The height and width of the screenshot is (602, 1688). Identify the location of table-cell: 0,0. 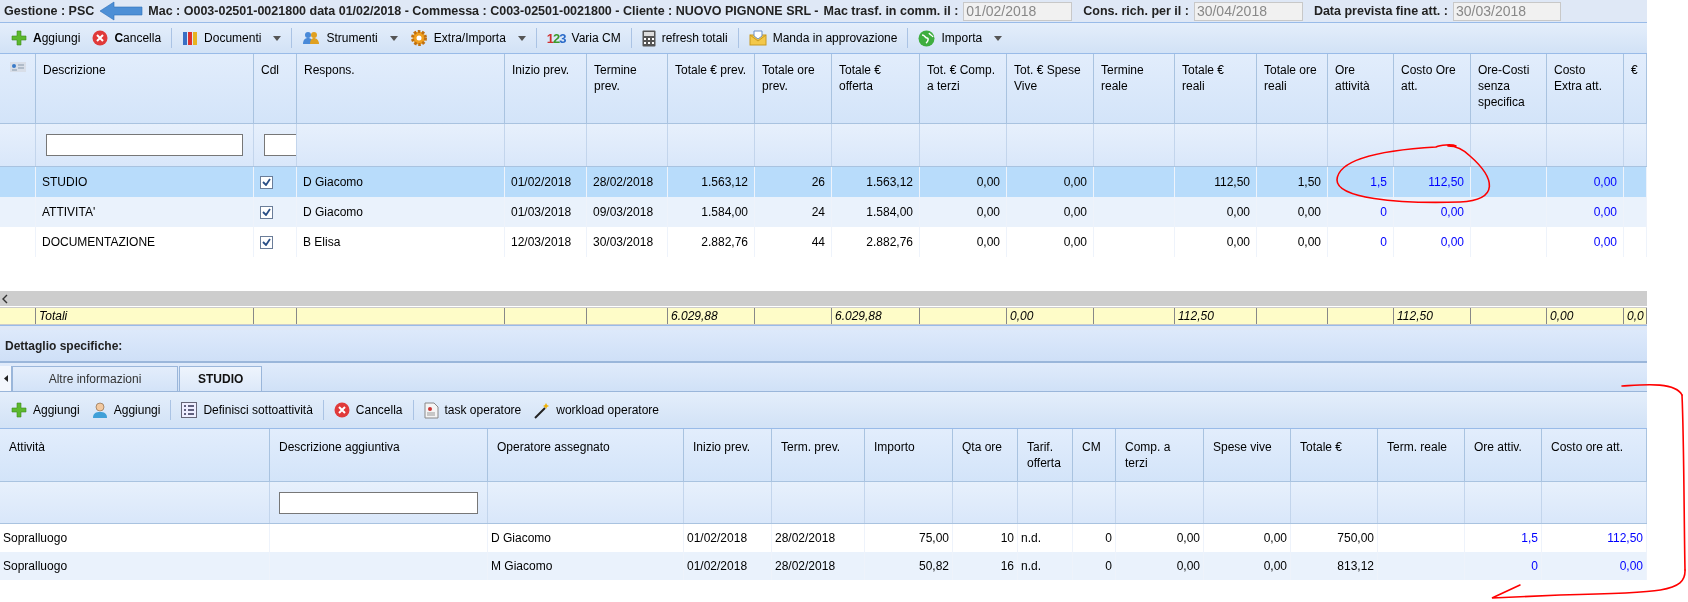
(1635, 316).